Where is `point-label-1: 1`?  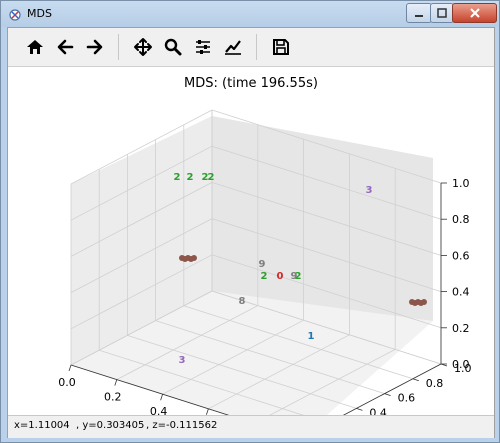 point-label-1: 1 is located at coordinates (311, 336).